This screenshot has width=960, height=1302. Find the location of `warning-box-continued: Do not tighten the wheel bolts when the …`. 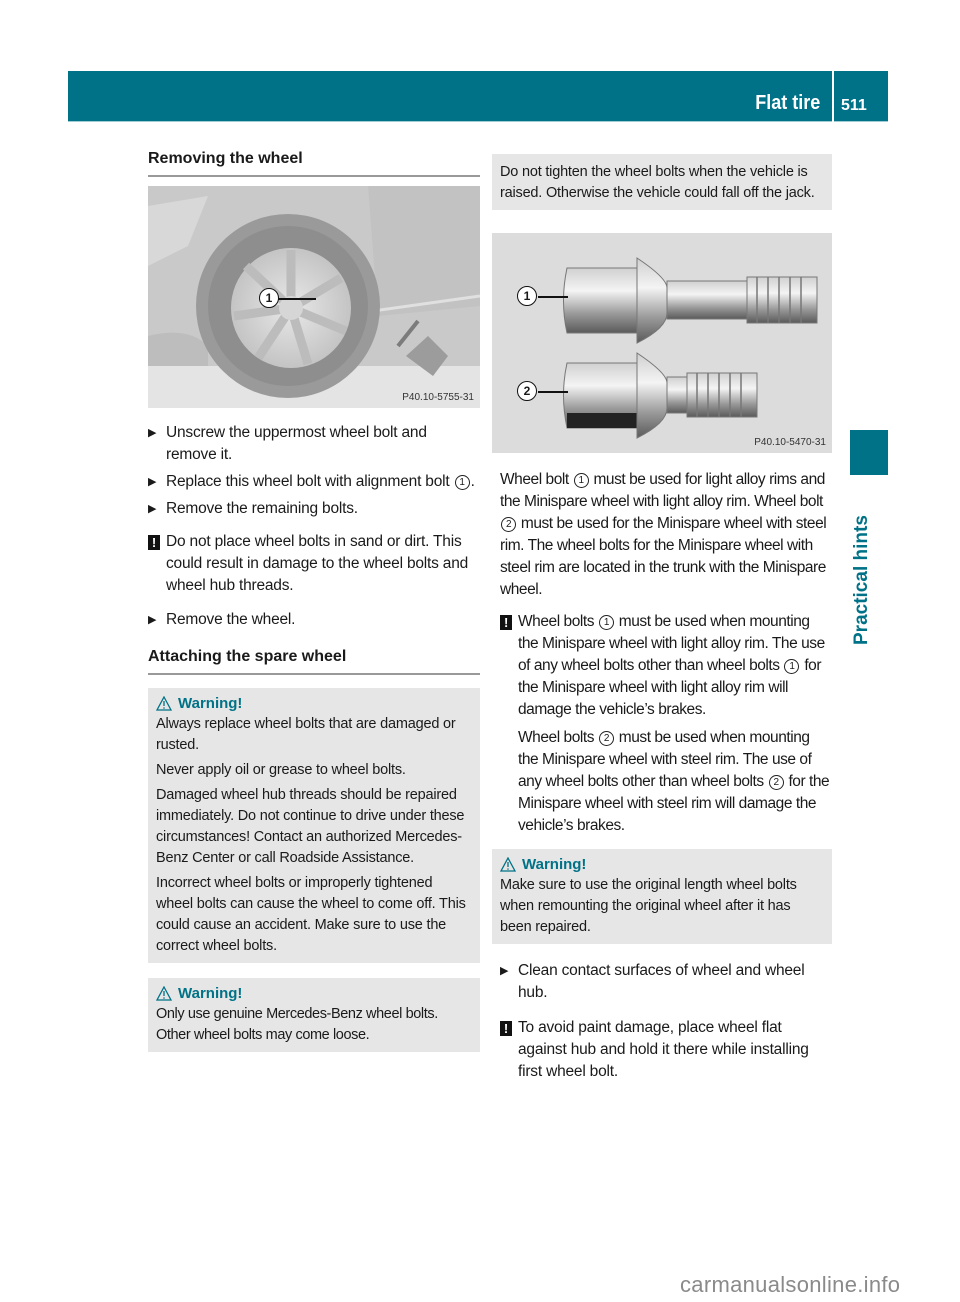

warning-box-continued: Do not tighten the wheel bolts when the … is located at coordinates (662, 182).